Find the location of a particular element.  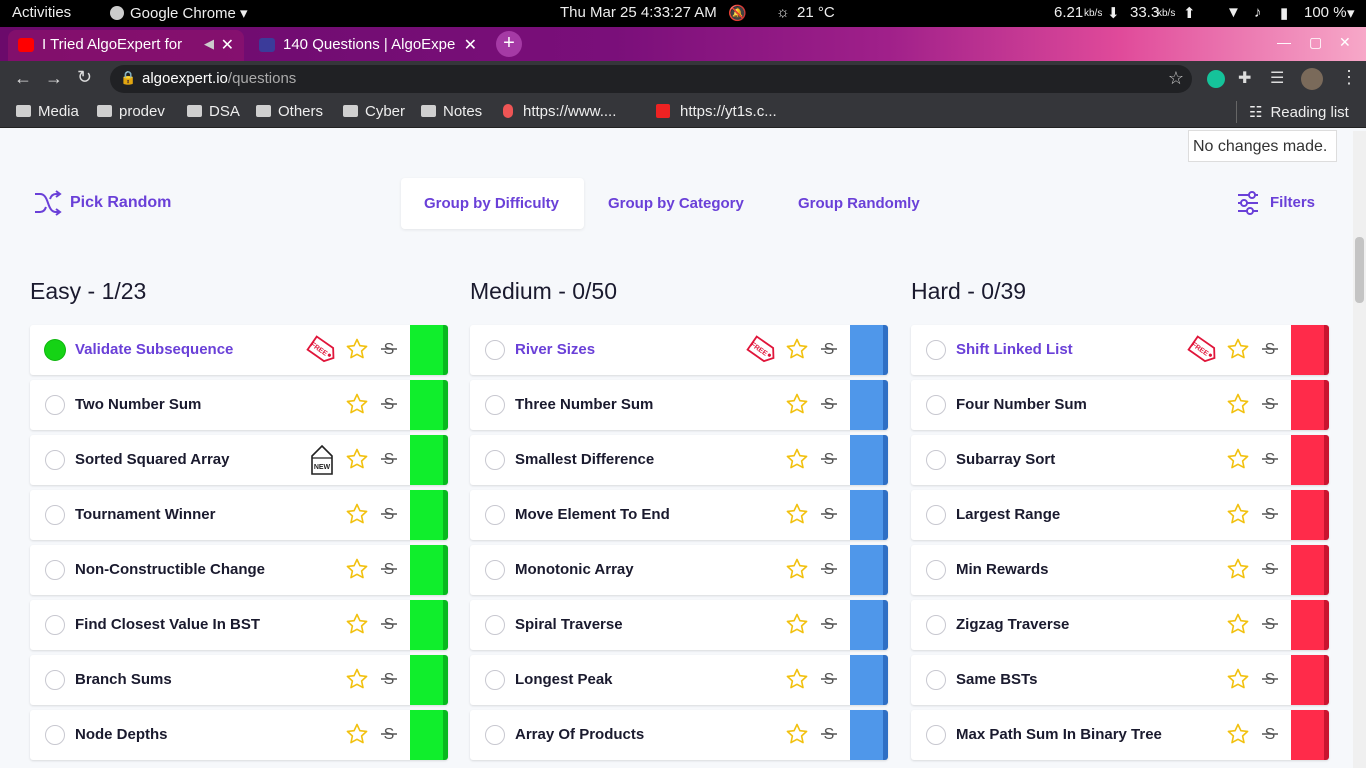

question-name: Same BSTs is located at coordinates (996, 679).